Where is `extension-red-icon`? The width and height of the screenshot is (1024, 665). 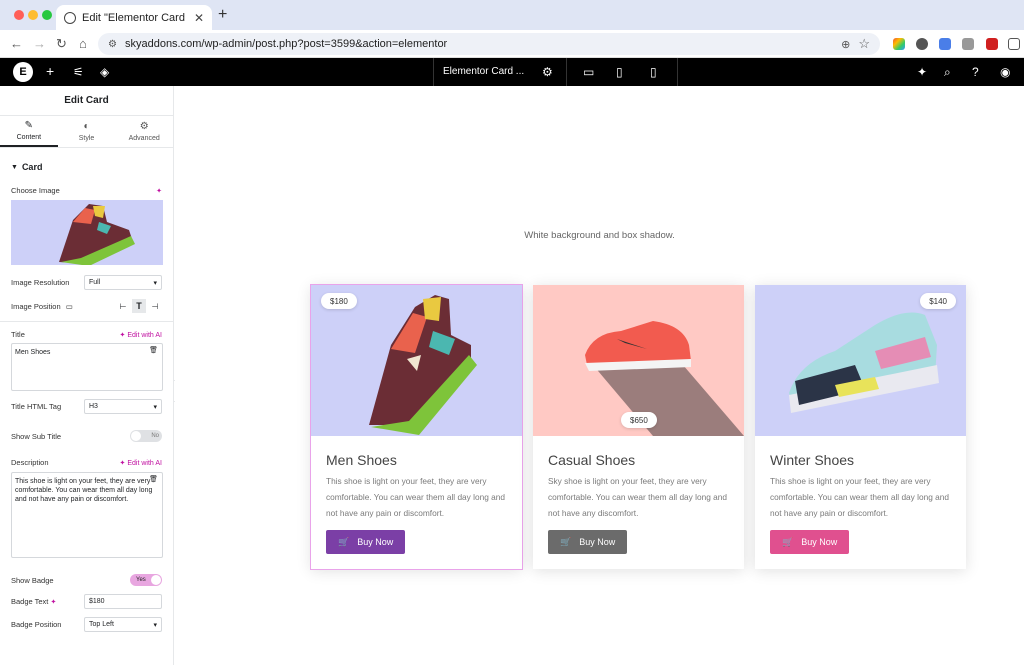
extension-red-icon is located at coordinates (992, 44).